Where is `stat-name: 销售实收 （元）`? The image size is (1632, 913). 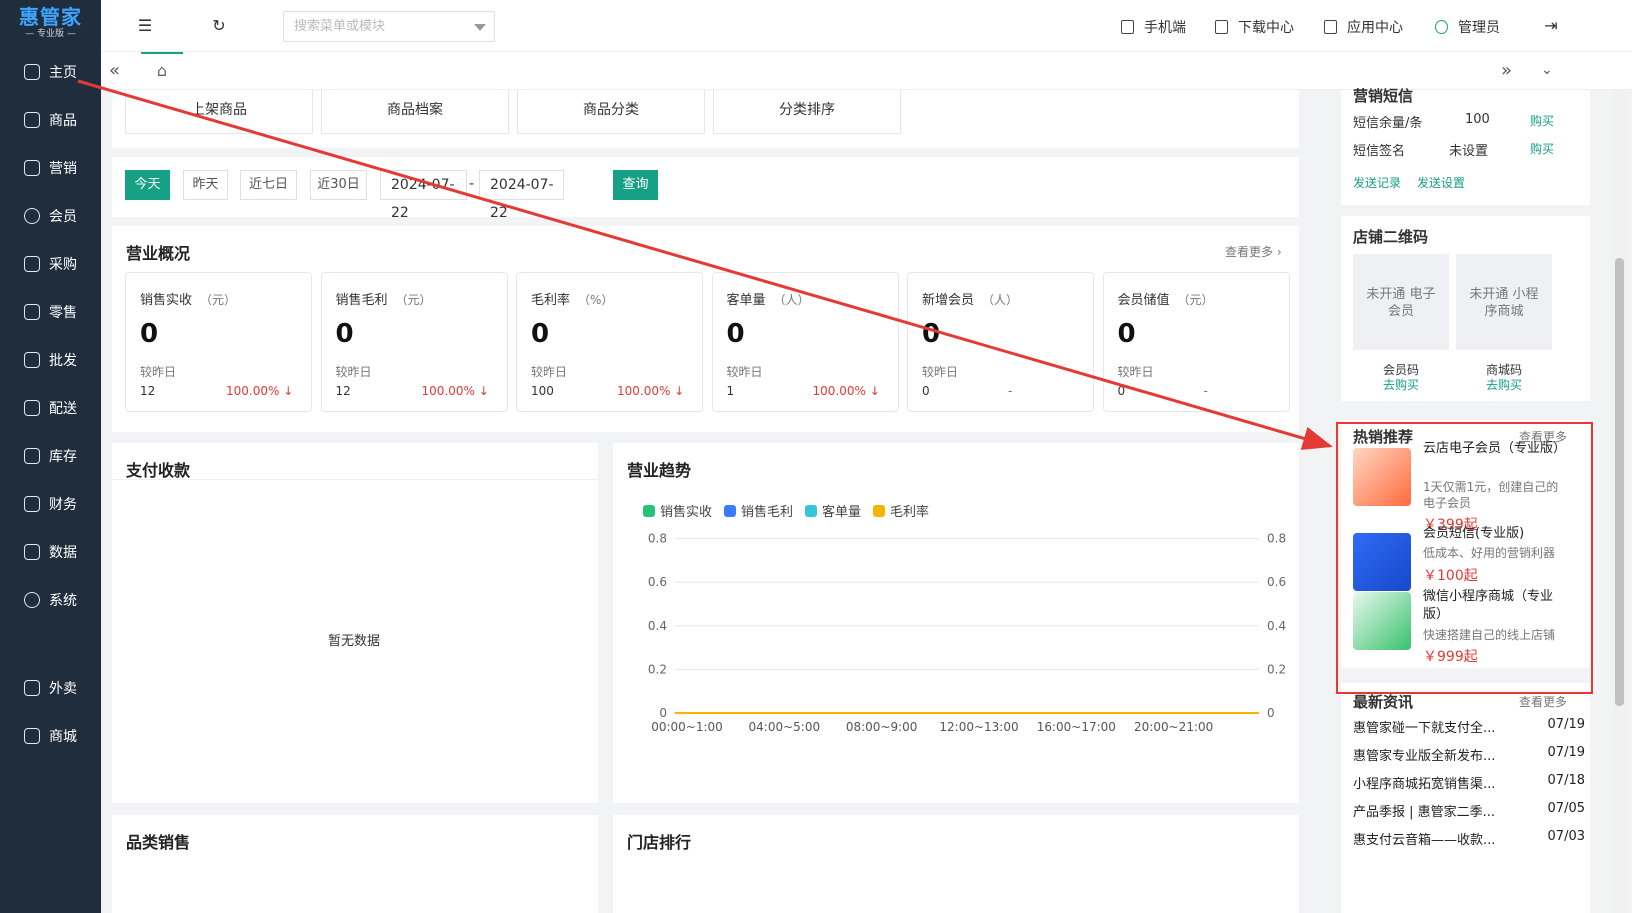
stat-name: 销售实收 （元） is located at coordinates (188, 298).